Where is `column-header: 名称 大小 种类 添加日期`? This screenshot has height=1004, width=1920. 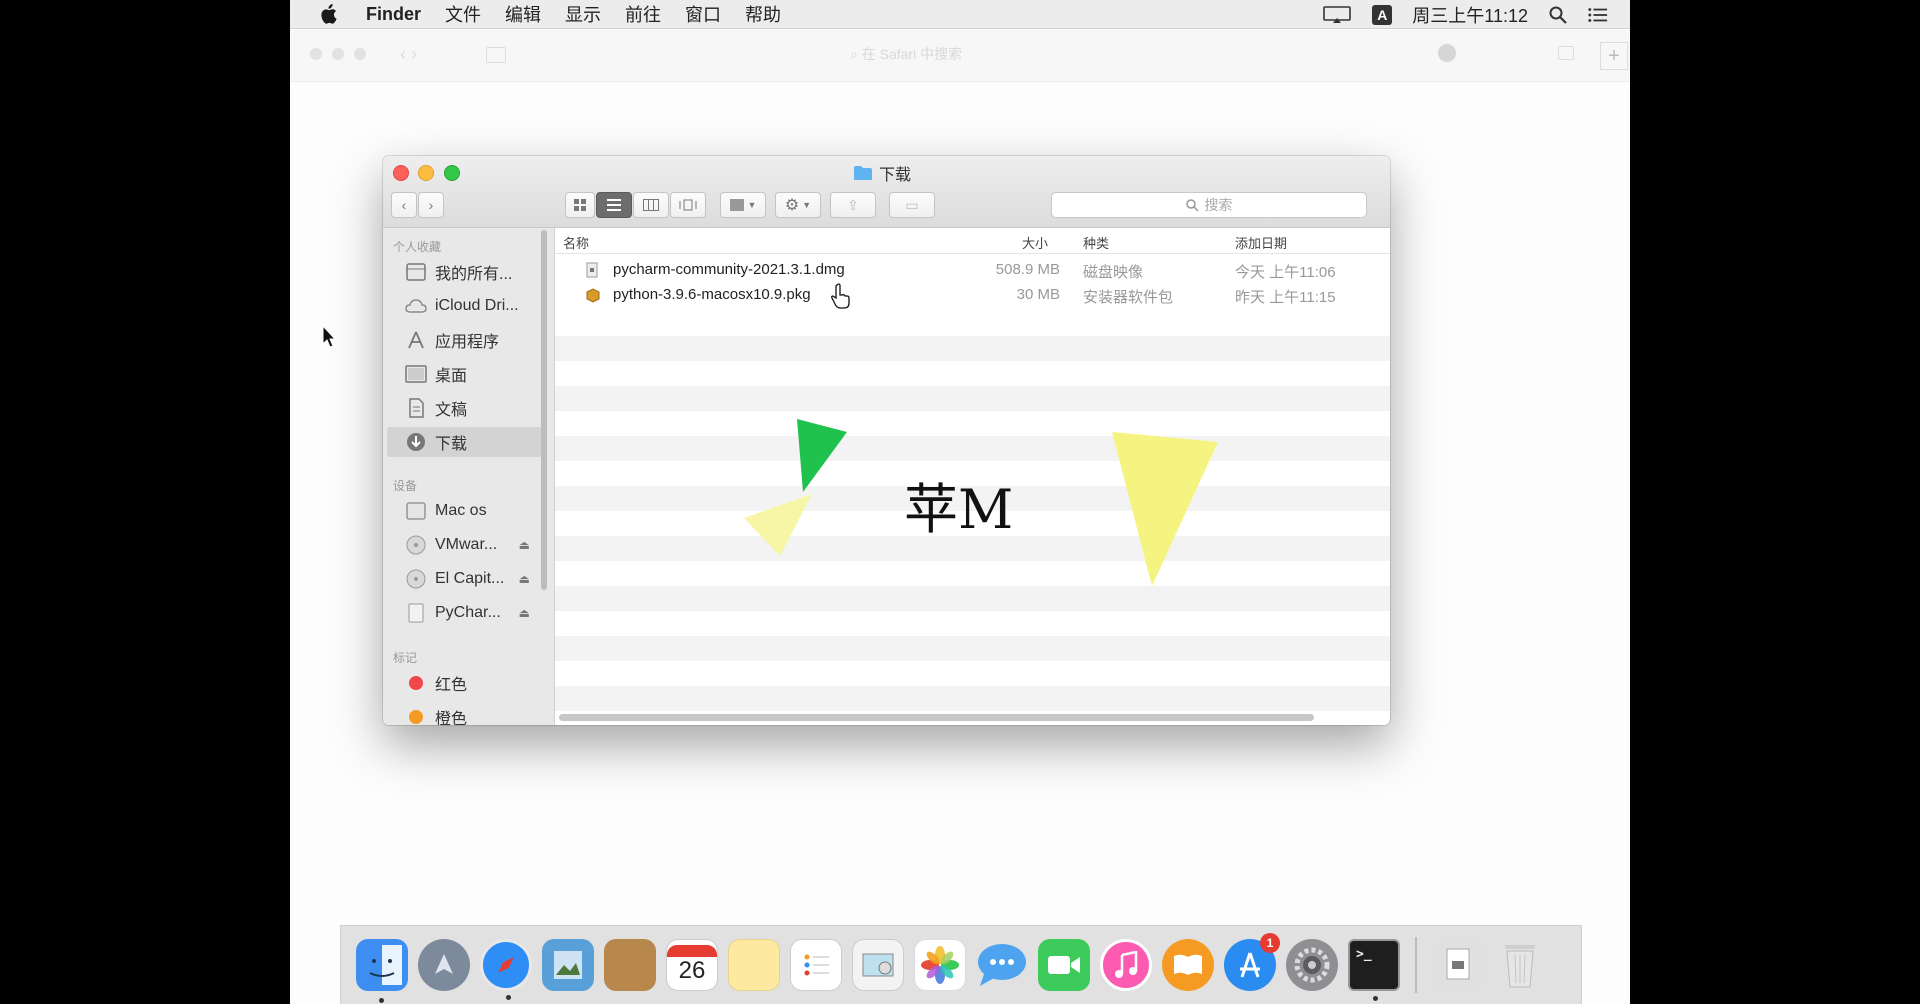
column-header: 名称 大小 种类 添加日期 is located at coordinates (972, 241).